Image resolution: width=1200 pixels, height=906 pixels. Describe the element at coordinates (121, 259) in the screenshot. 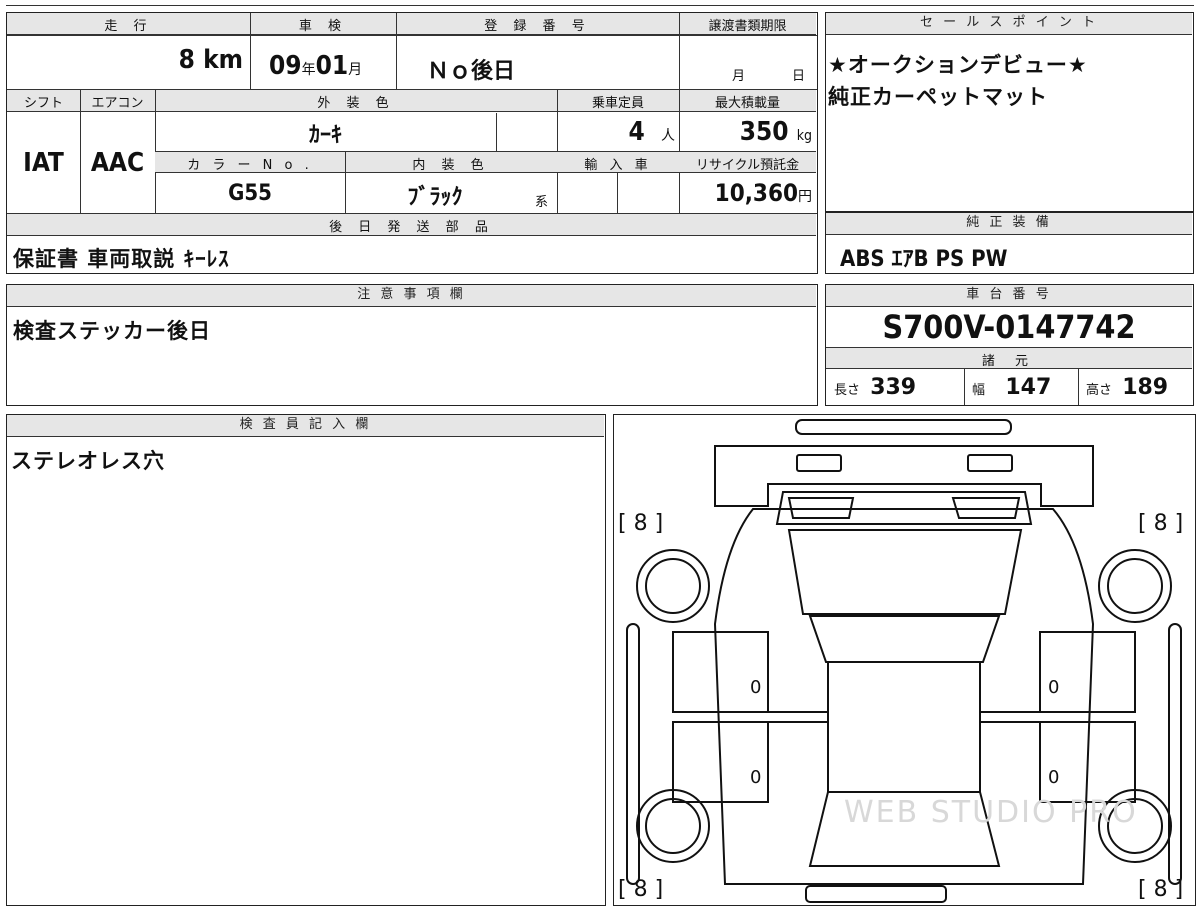

I see `parts-value: 保証書 車両取説 ｷｰﾚｽ` at that location.